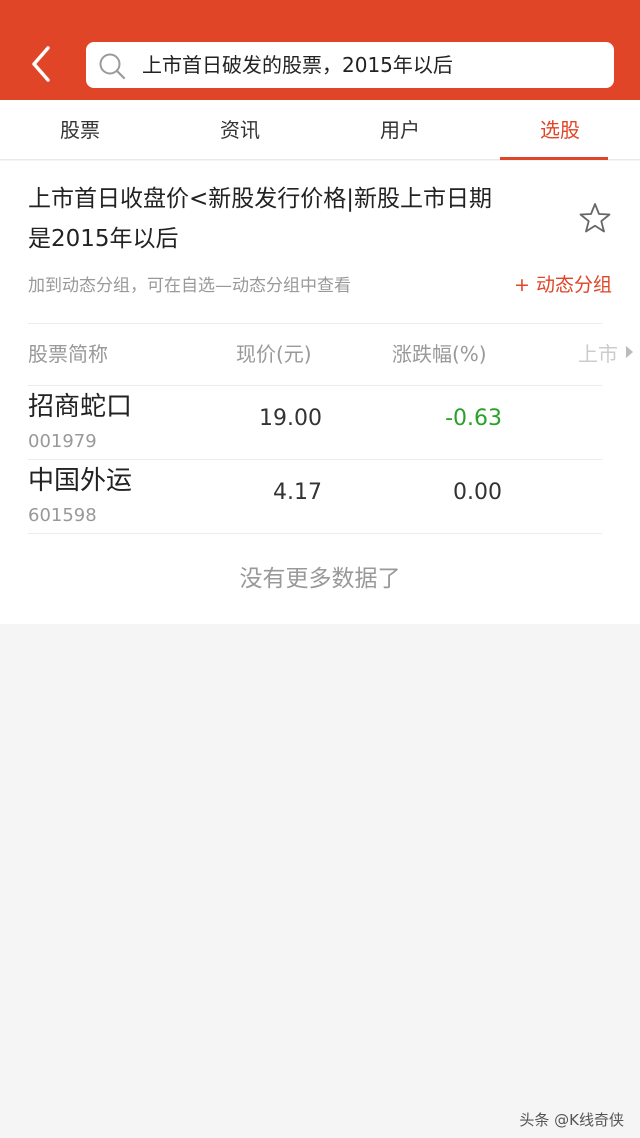  What do you see at coordinates (595, 218) in the screenshot?
I see `star-icon` at bounding box center [595, 218].